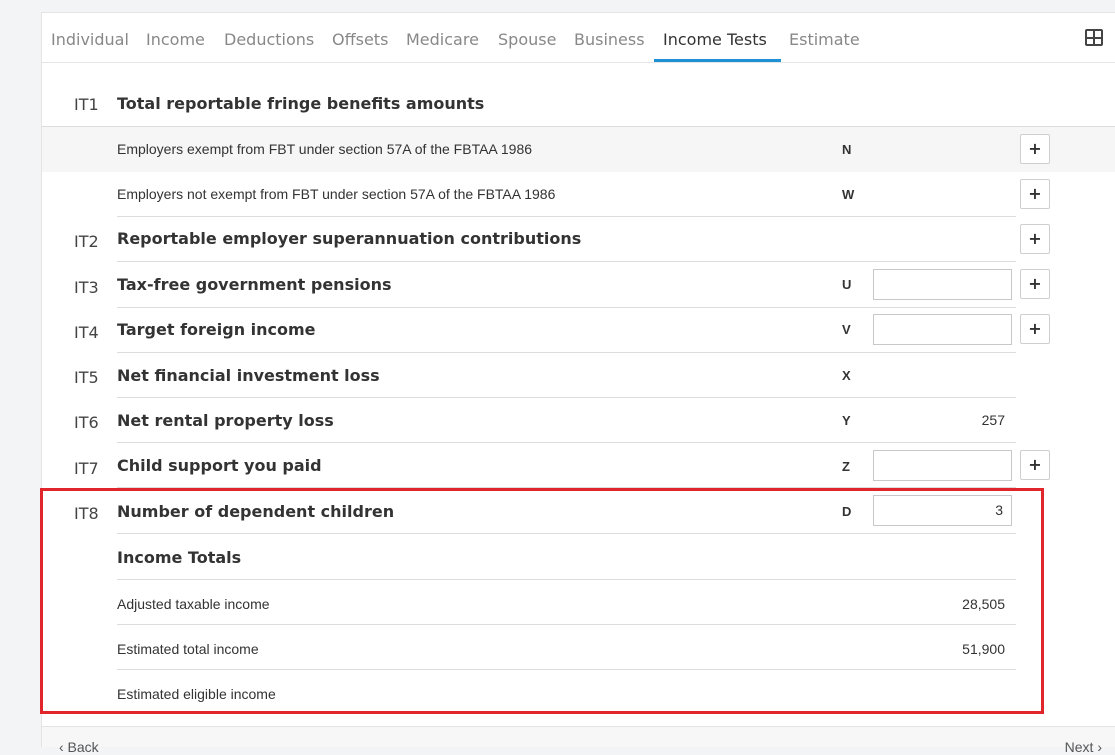 This screenshot has height=755, width=1115. What do you see at coordinates (848, 194) in the screenshot?
I see `it1-w-letter: W` at bounding box center [848, 194].